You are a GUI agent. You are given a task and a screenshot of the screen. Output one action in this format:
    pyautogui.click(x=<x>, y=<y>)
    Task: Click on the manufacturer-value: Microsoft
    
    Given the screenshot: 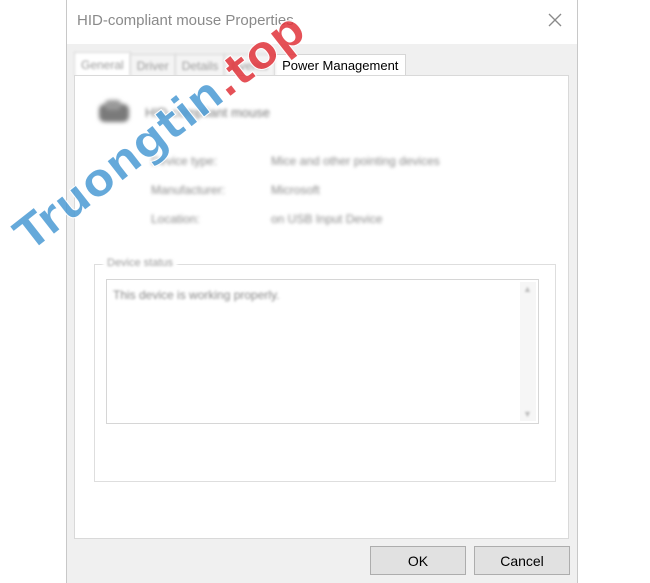 What is the action you would take?
    pyautogui.click(x=295, y=190)
    